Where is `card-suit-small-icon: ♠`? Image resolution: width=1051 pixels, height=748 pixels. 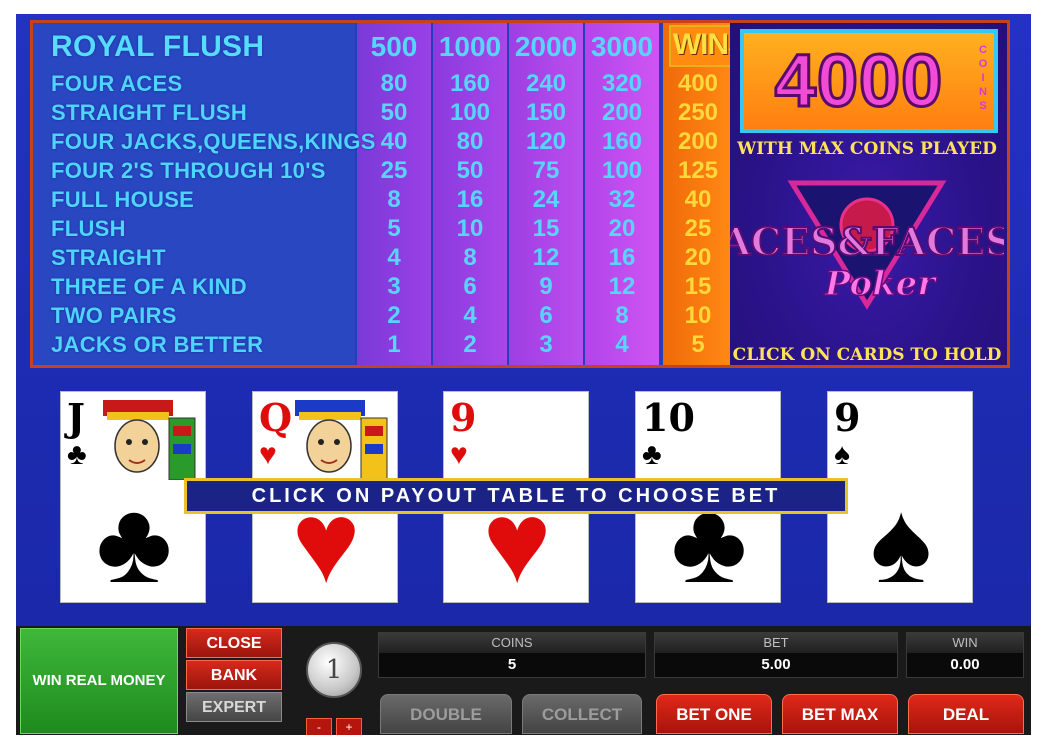 card-suit-small-icon: ♠ is located at coordinates (842, 454).